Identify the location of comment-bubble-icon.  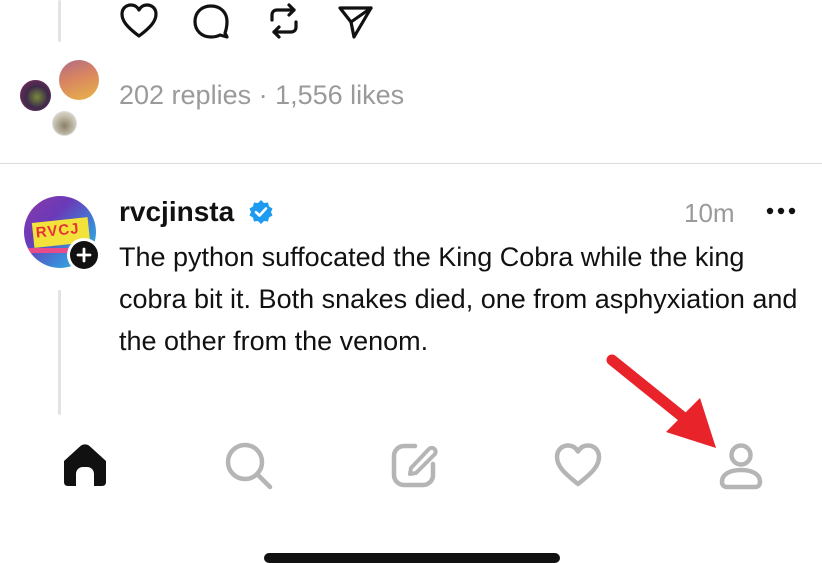
(211, 21).